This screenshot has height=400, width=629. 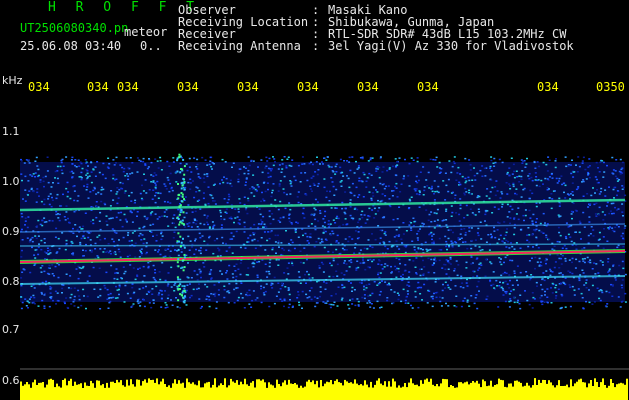 What do you see at coordinates (11, 329) in the screenshot?
I see `freq-label: 0.7` at bounding box center [11, 329].